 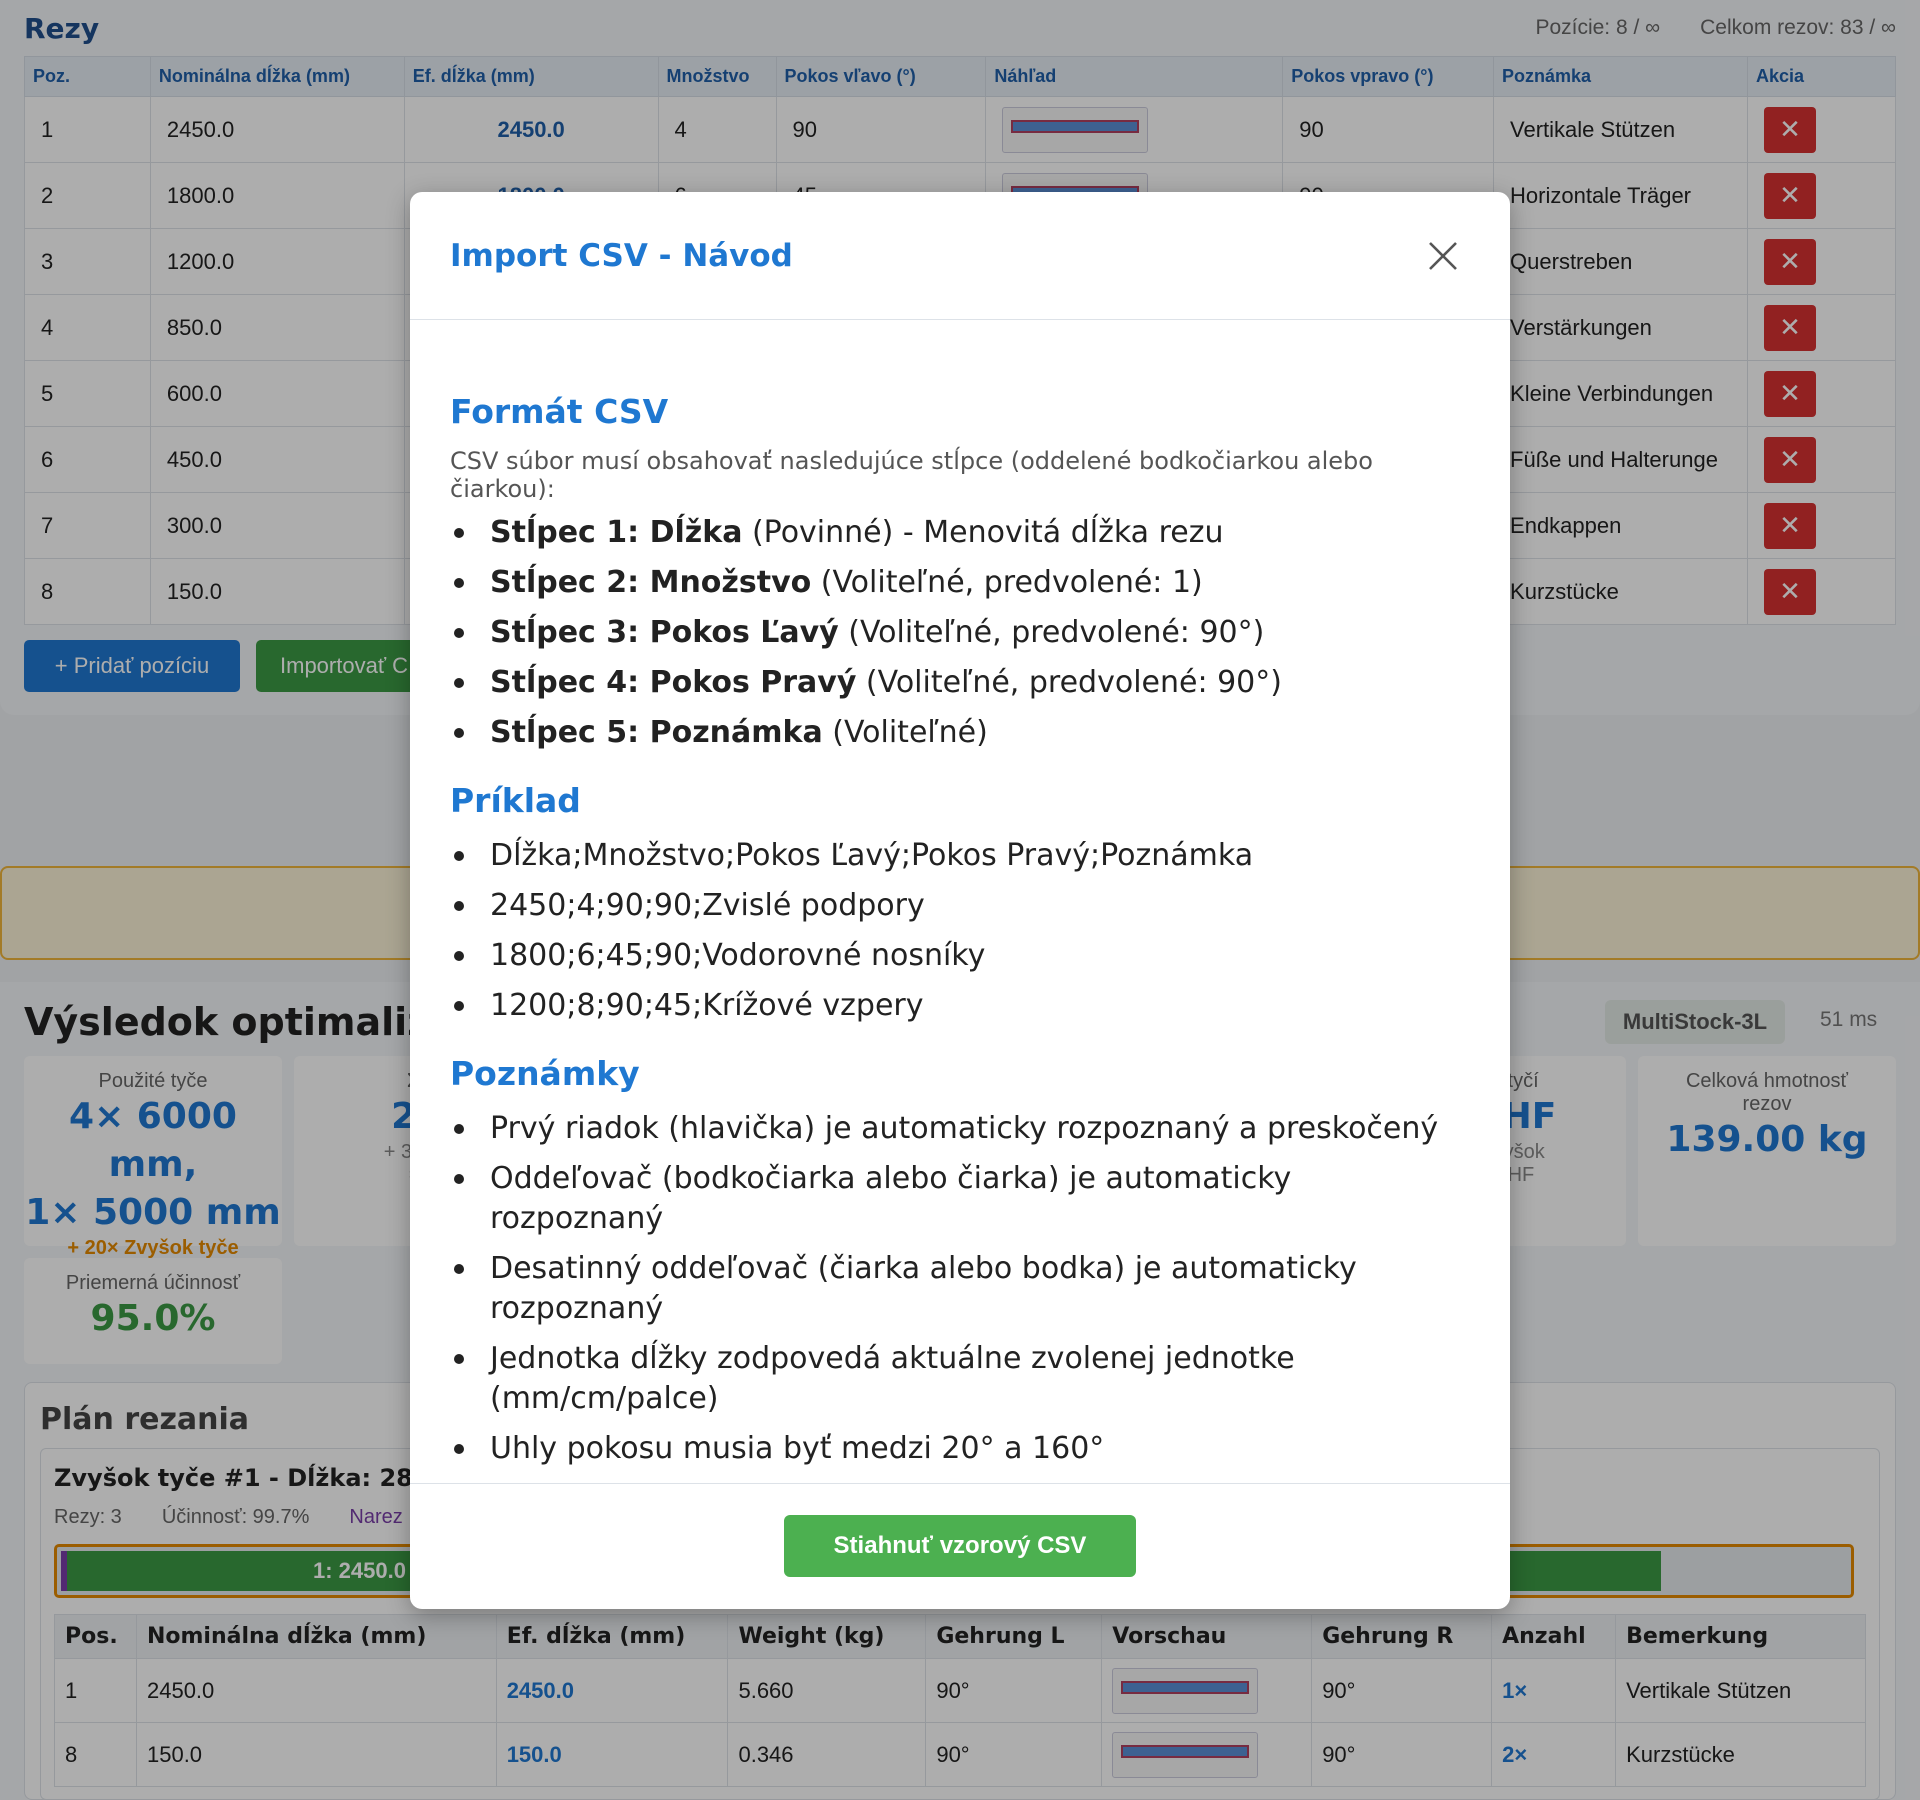 I want to click on example-line: 1800;6;45;90;Vodorovné nosníky, so click(x=960, y=956).